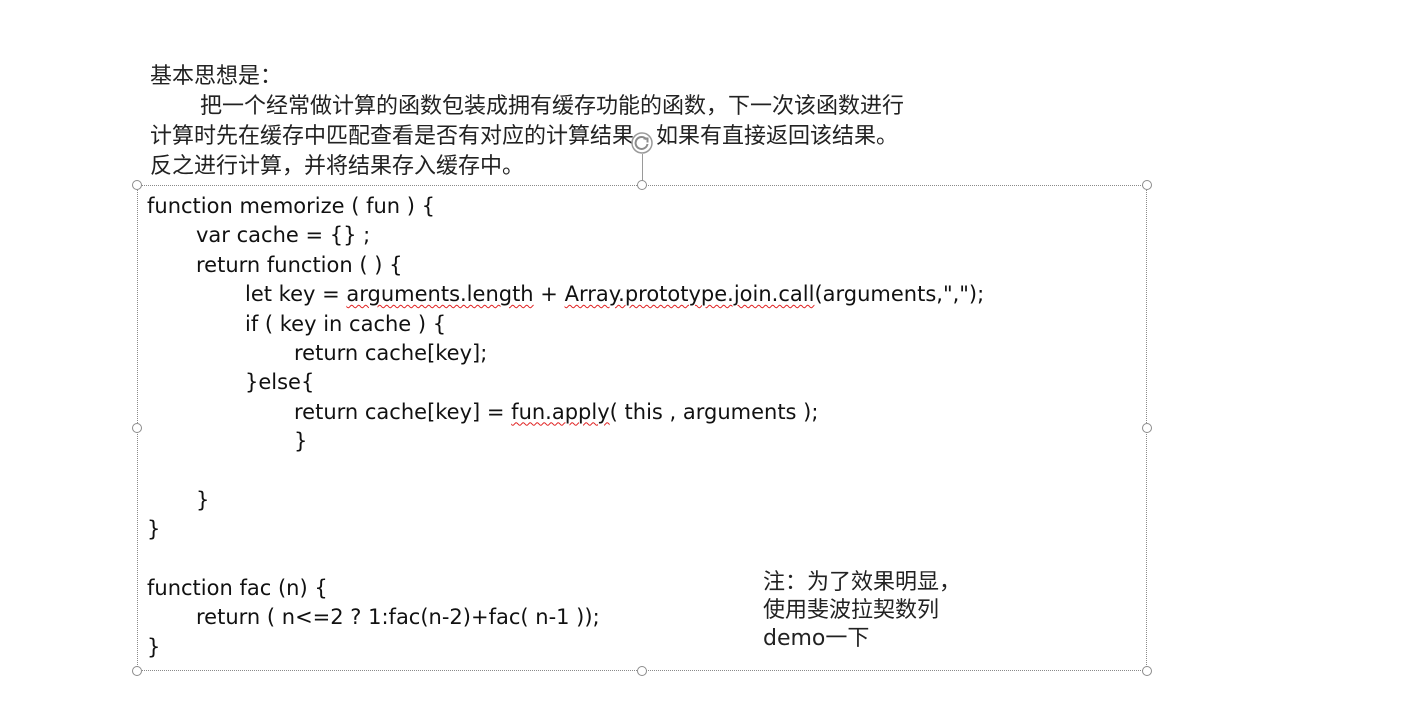 The height and width of the screenshot is (709, 1416). What do you see at coordinates (291, 206) in the screenshot?
I see `code-line: function memorize ( fun ) {` at bounding box center [291, 206].